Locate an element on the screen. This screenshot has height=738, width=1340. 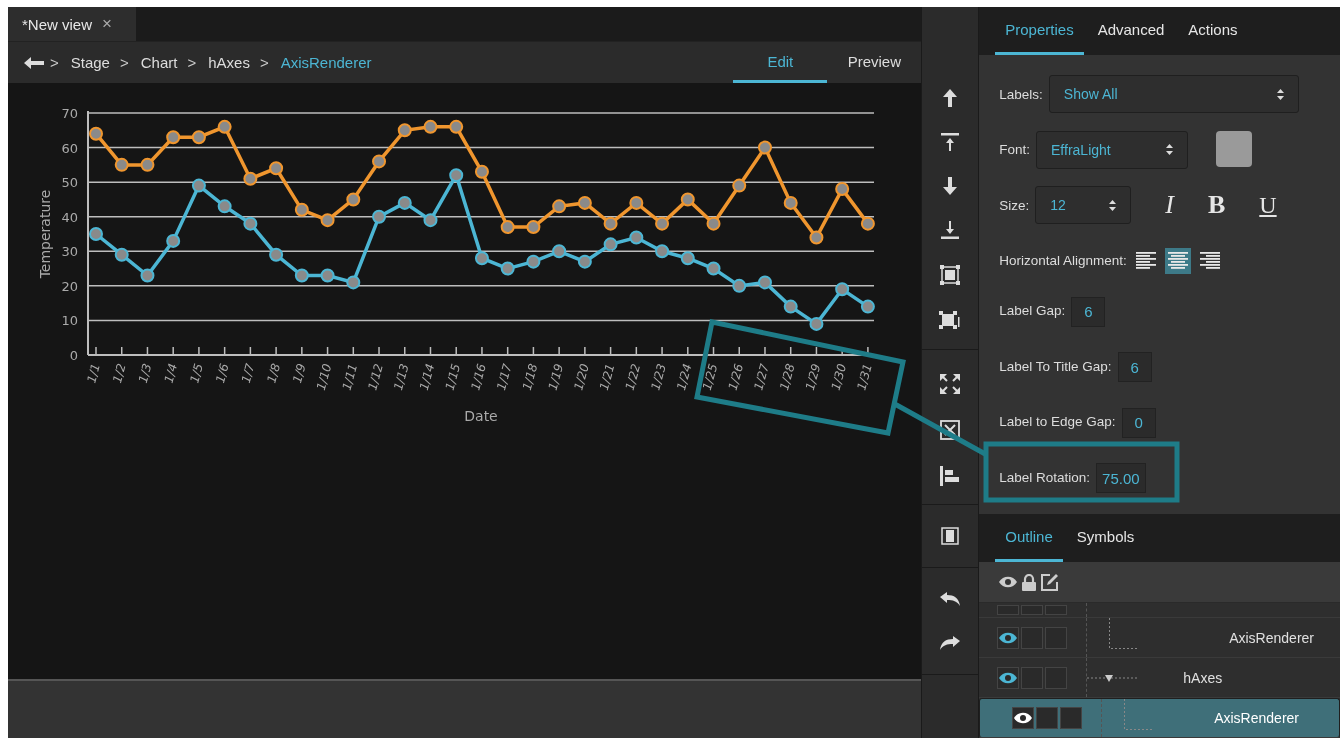
close-icon: × is located at coordinates (107, 24).